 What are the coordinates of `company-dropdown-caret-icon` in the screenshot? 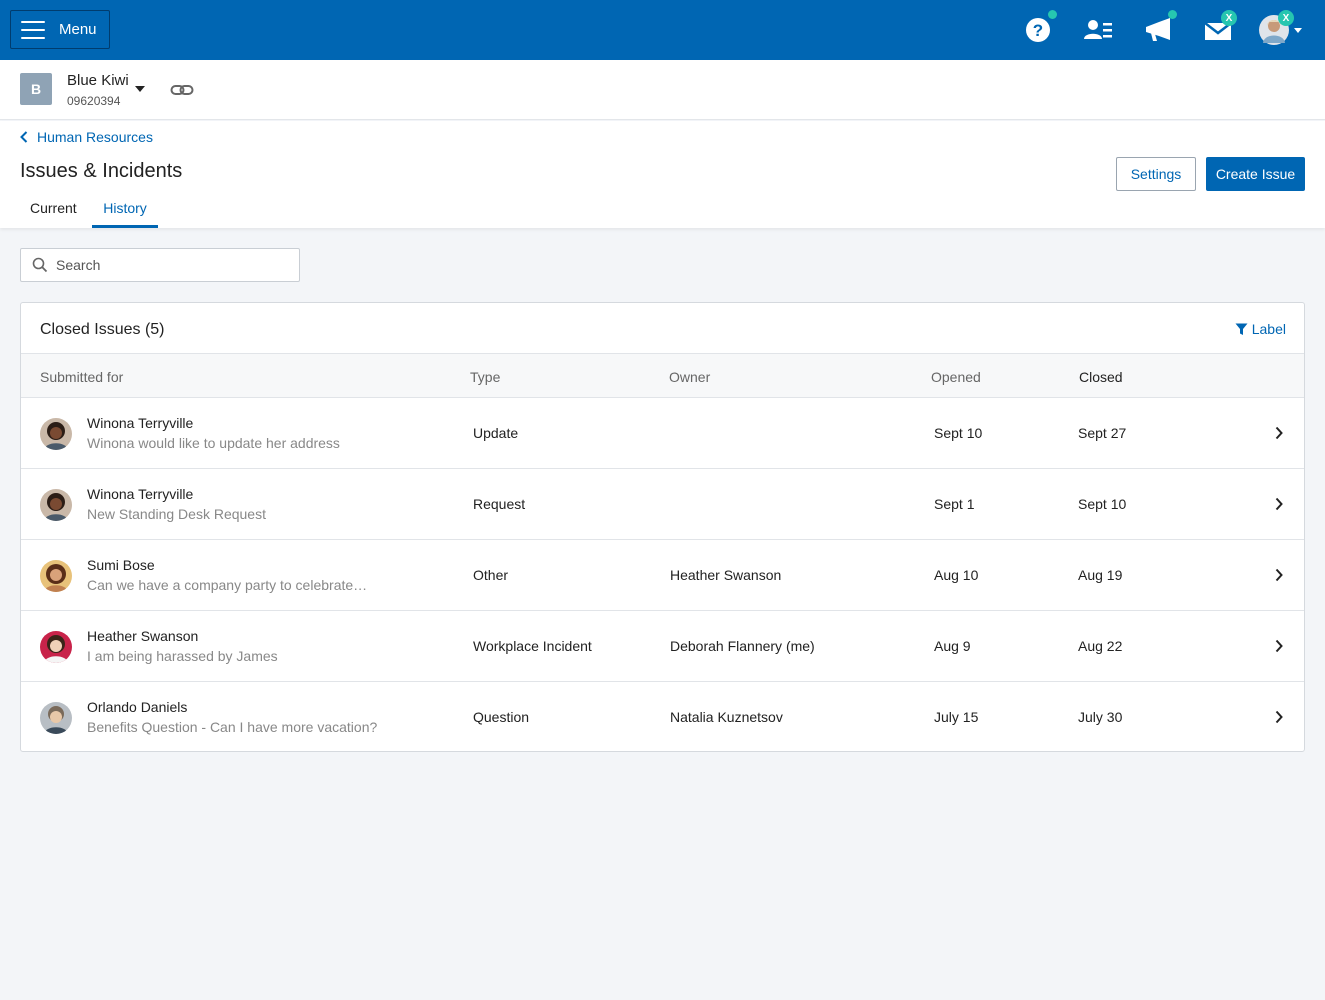 It's located at (140, 89).